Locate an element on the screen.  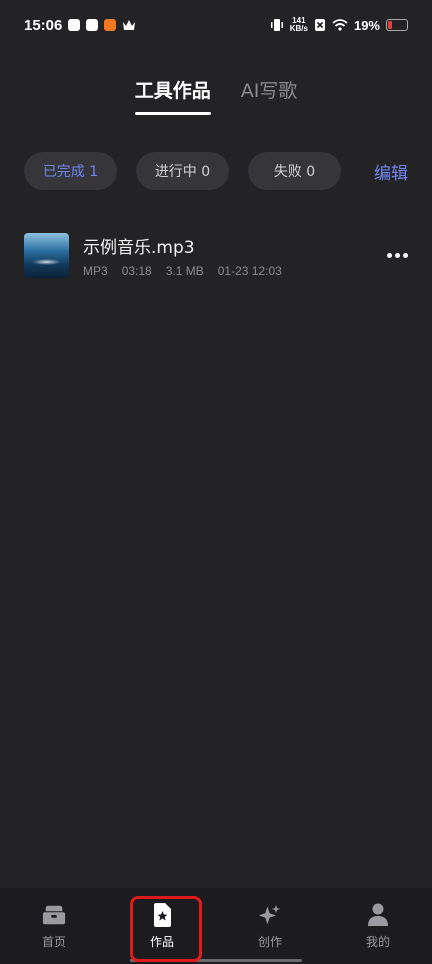
filter-bar: 已完成 1 进行中 0 失败 0 编辑 is located at coordinates (216, 171).